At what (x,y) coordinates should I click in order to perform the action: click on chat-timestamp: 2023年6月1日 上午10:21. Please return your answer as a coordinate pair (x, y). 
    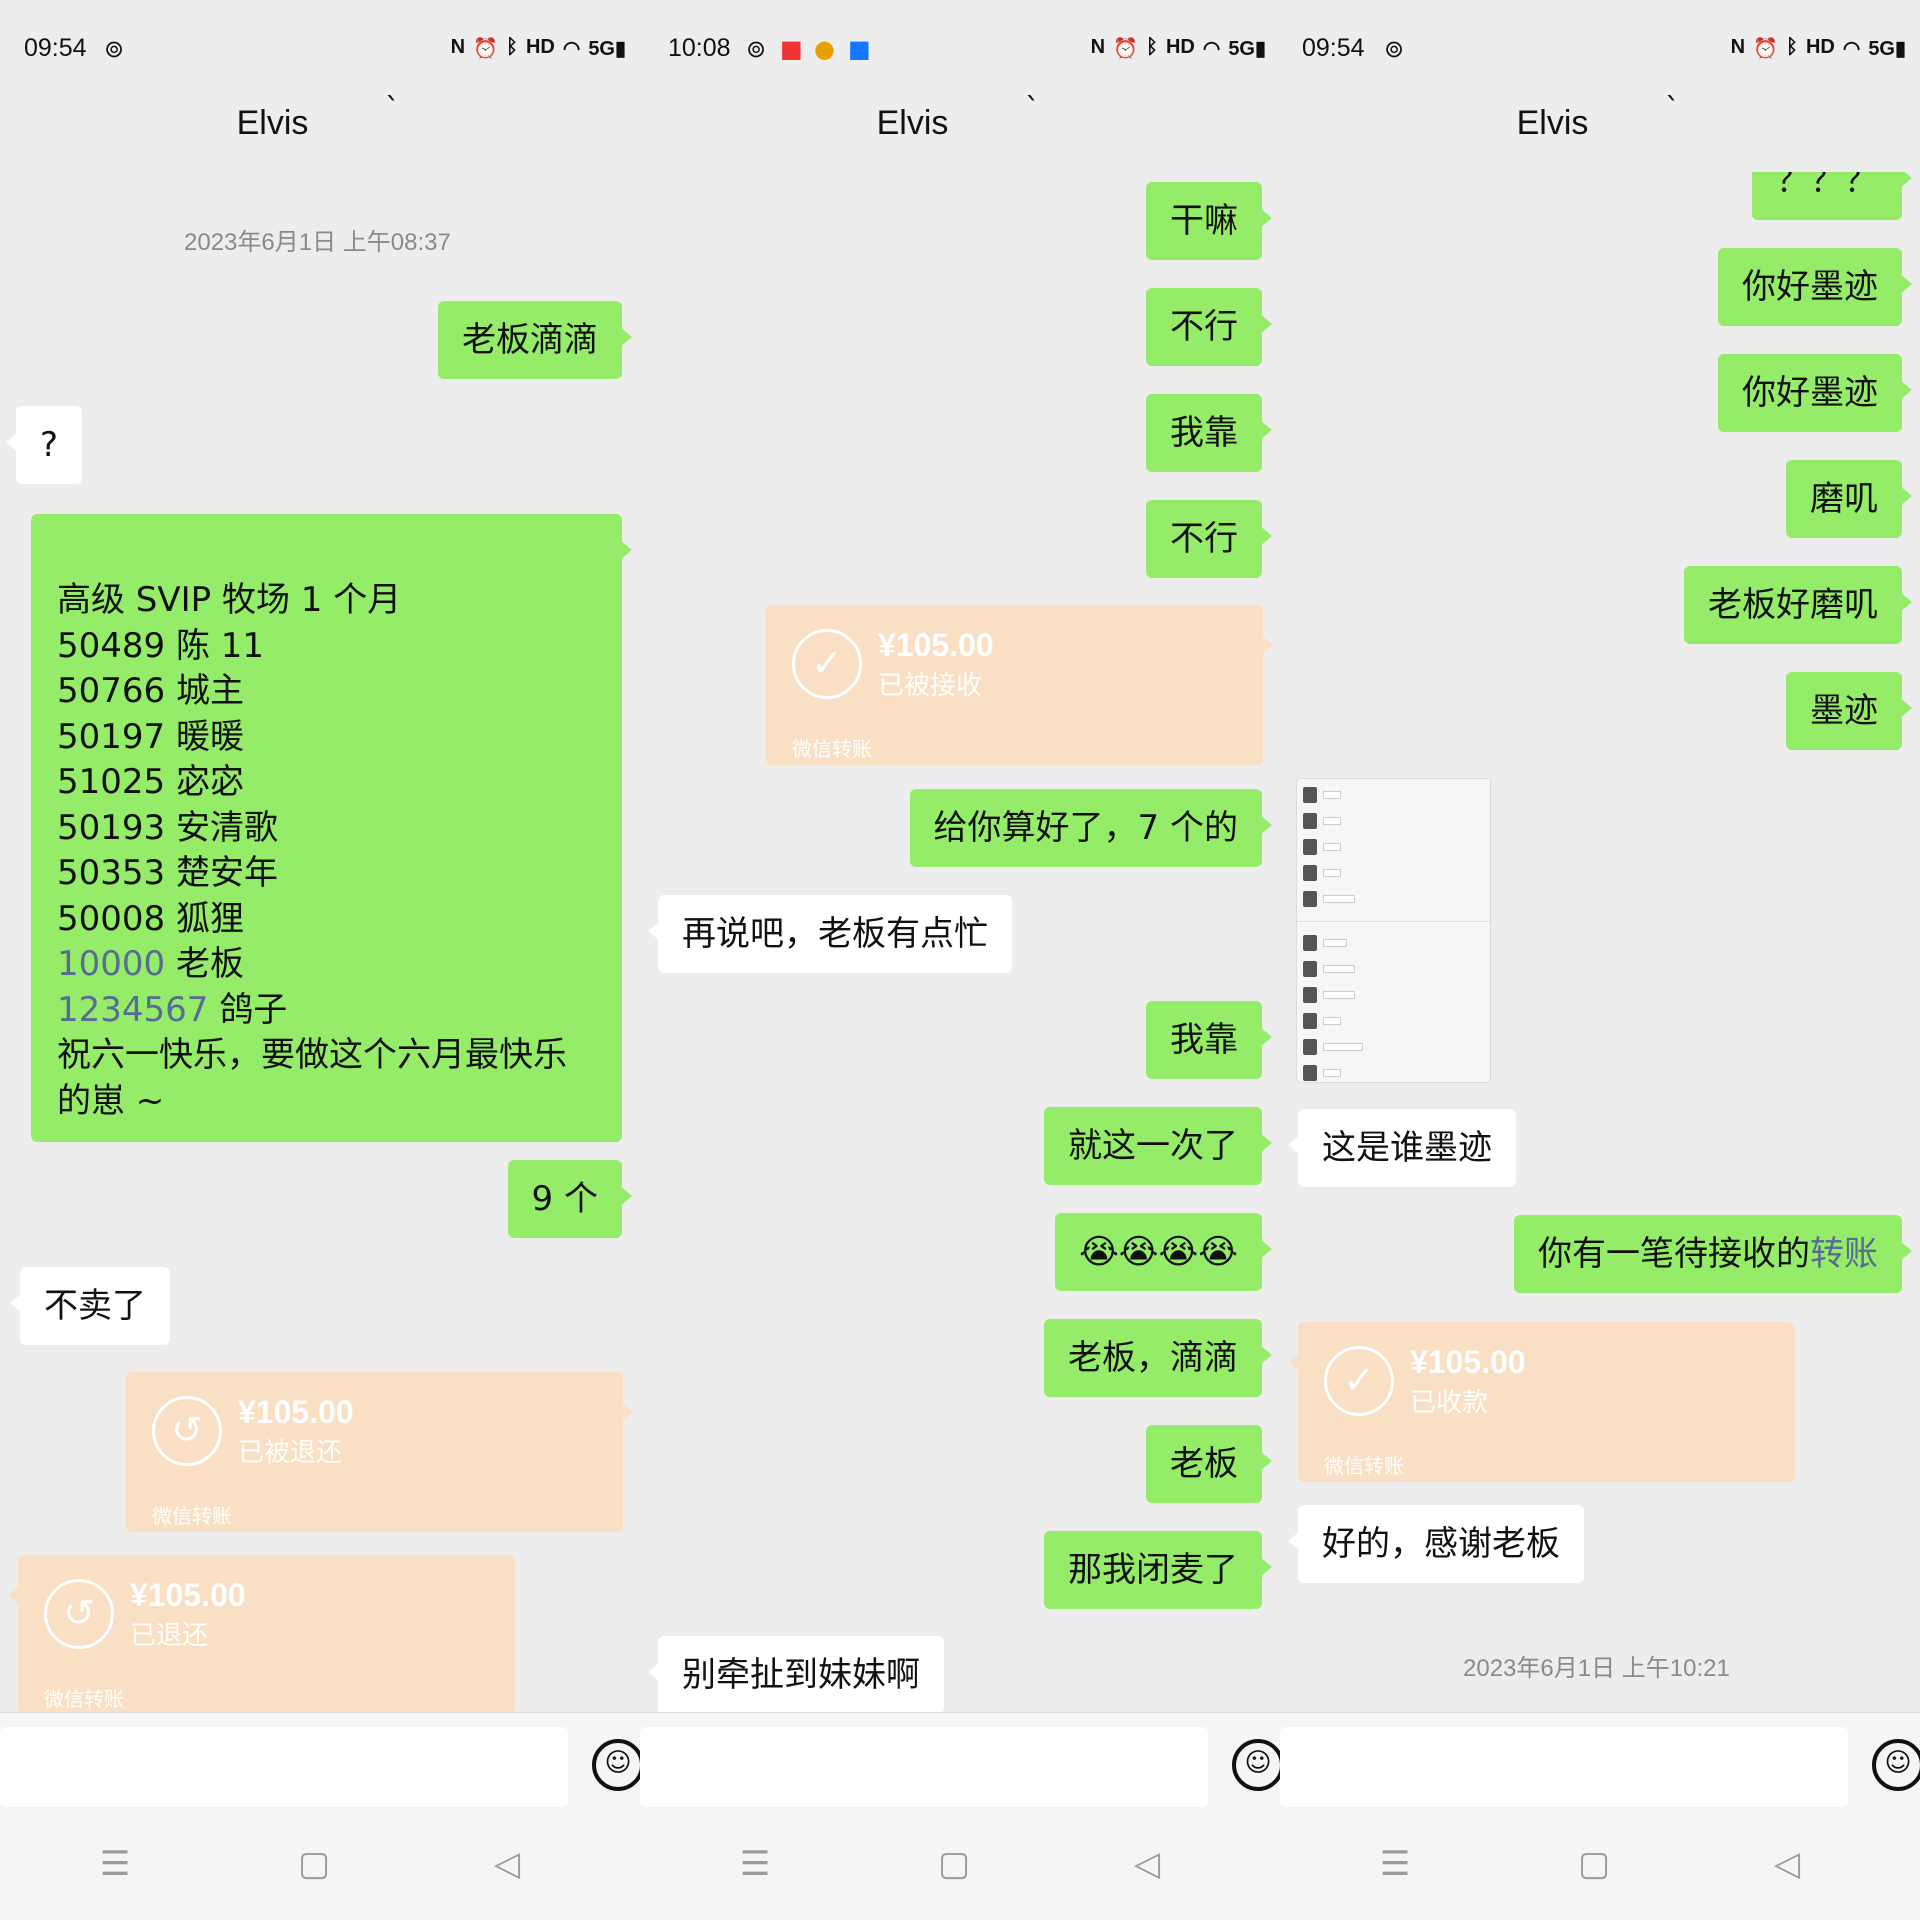
    Looking at the image, I should click on (1596, 1668).